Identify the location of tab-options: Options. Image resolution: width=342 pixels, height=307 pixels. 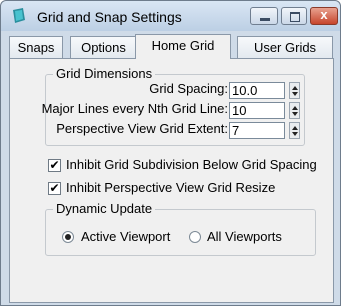
(103, 47).